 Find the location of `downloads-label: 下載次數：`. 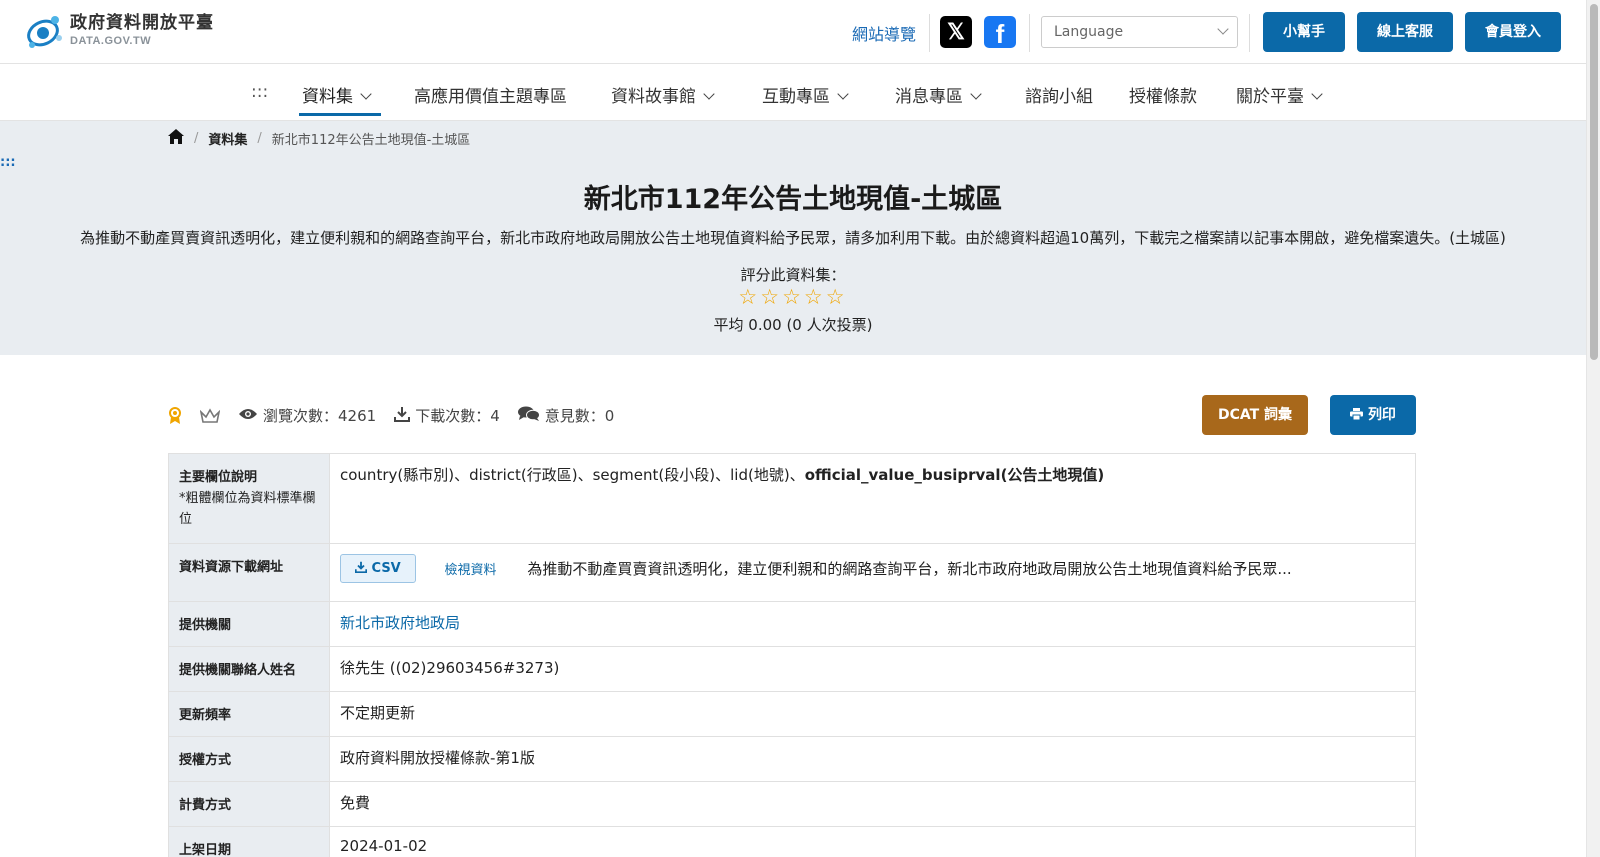

downloads-label: 下載次數： is located at coordinates (453, 416).